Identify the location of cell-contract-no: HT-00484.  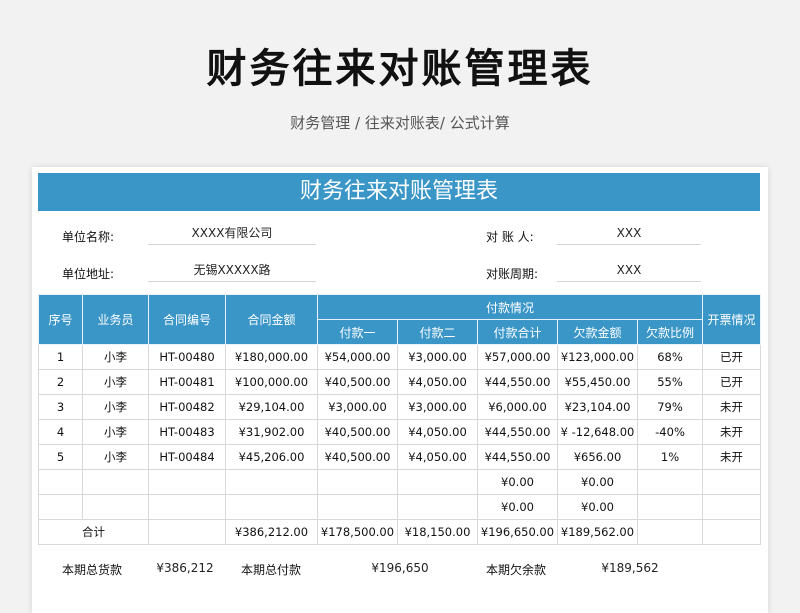
(187, 457).